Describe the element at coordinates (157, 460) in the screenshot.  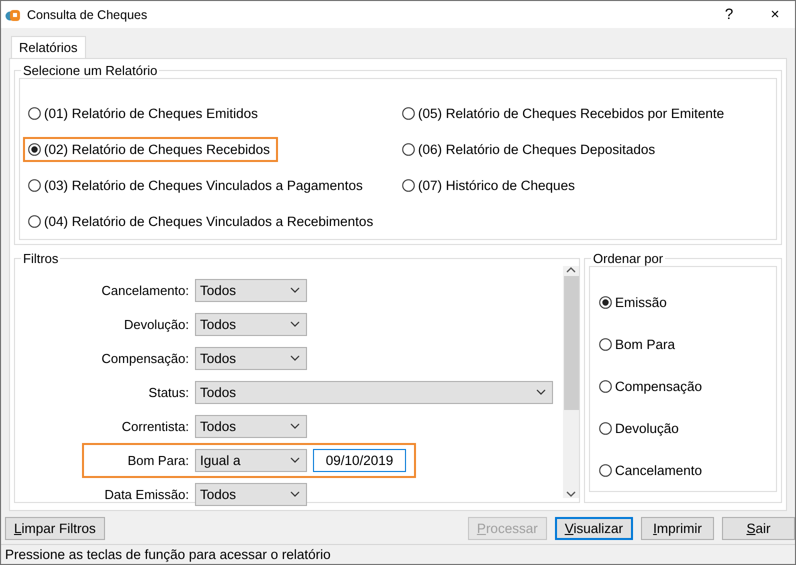
I see `field-label: Bom Para:` at that location.